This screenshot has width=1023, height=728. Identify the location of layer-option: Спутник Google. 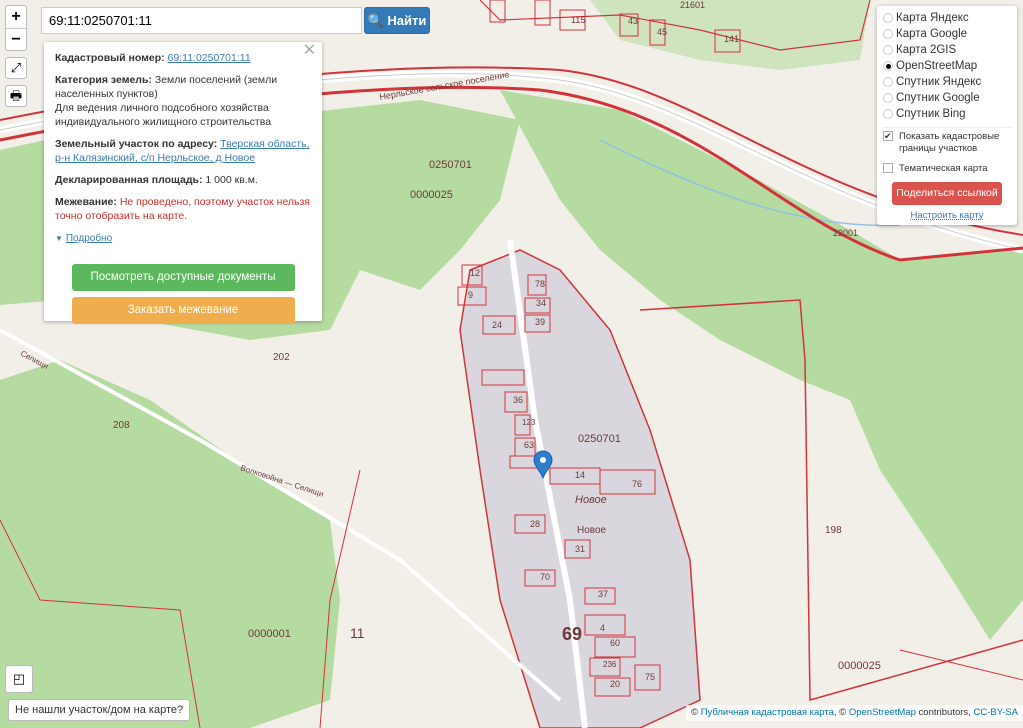
(947, 98).